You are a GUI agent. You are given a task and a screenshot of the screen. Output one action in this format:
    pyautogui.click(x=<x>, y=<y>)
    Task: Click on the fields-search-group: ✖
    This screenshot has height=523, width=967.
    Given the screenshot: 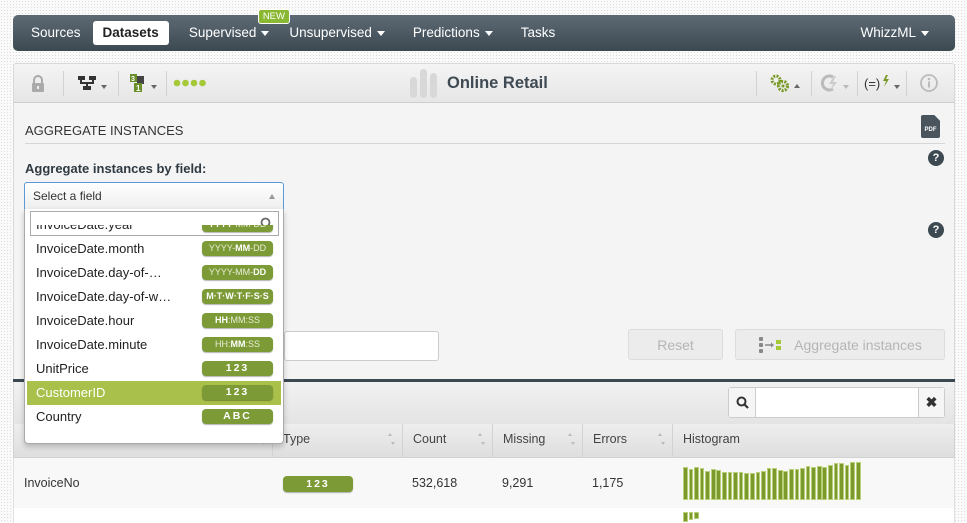 What is the action you would take?
    pyautogui.click(x=836, y=402)
    